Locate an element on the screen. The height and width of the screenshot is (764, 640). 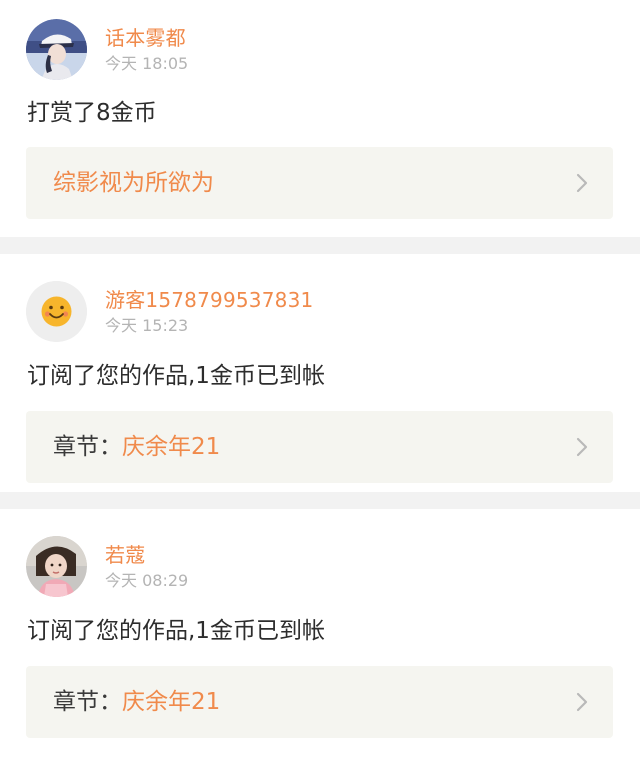
timestamp: 今天 18:05 is located at coordinates (147, 63).